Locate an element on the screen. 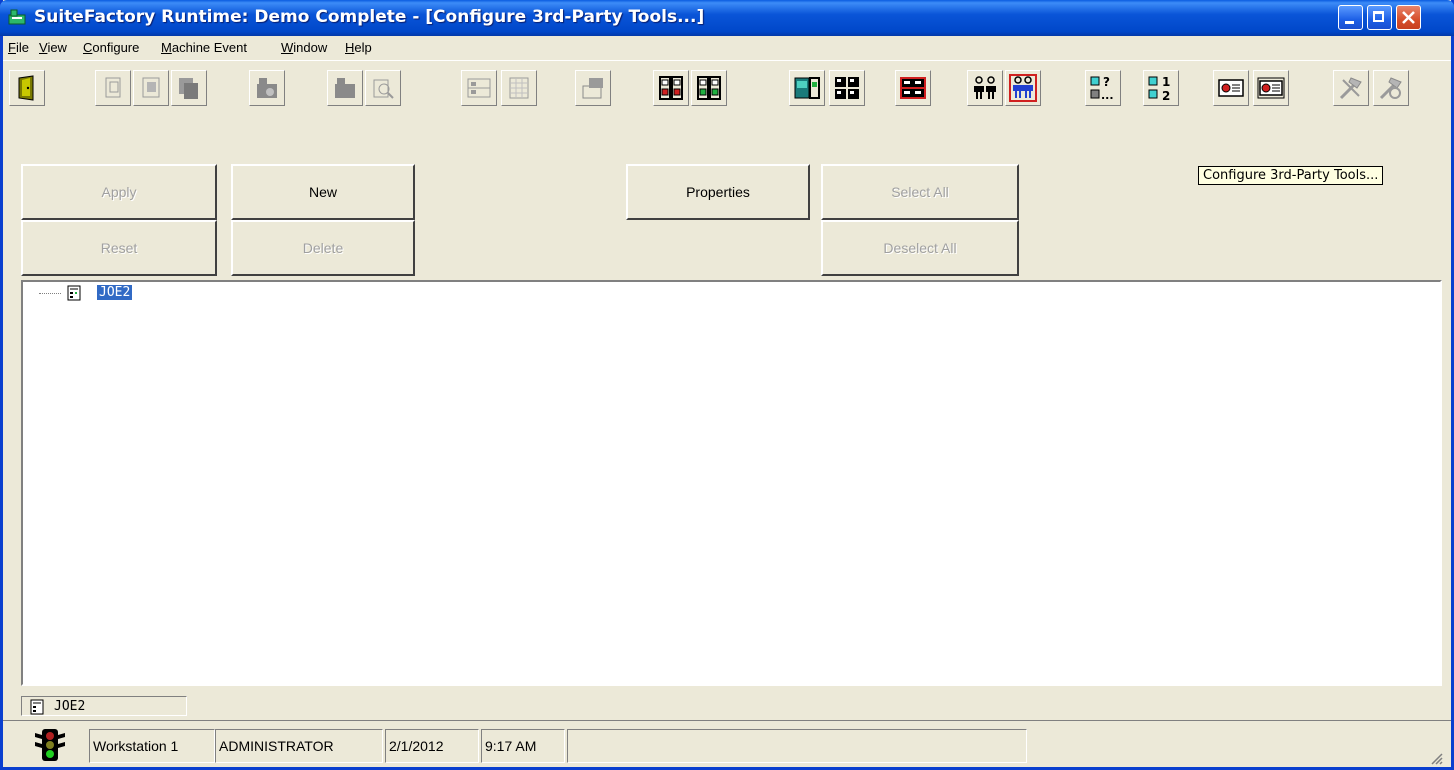 Image resolution: width=1454 pixels, height=770 pixels. status-workstation: Workstation 1 is located at coordinates (152, 746).